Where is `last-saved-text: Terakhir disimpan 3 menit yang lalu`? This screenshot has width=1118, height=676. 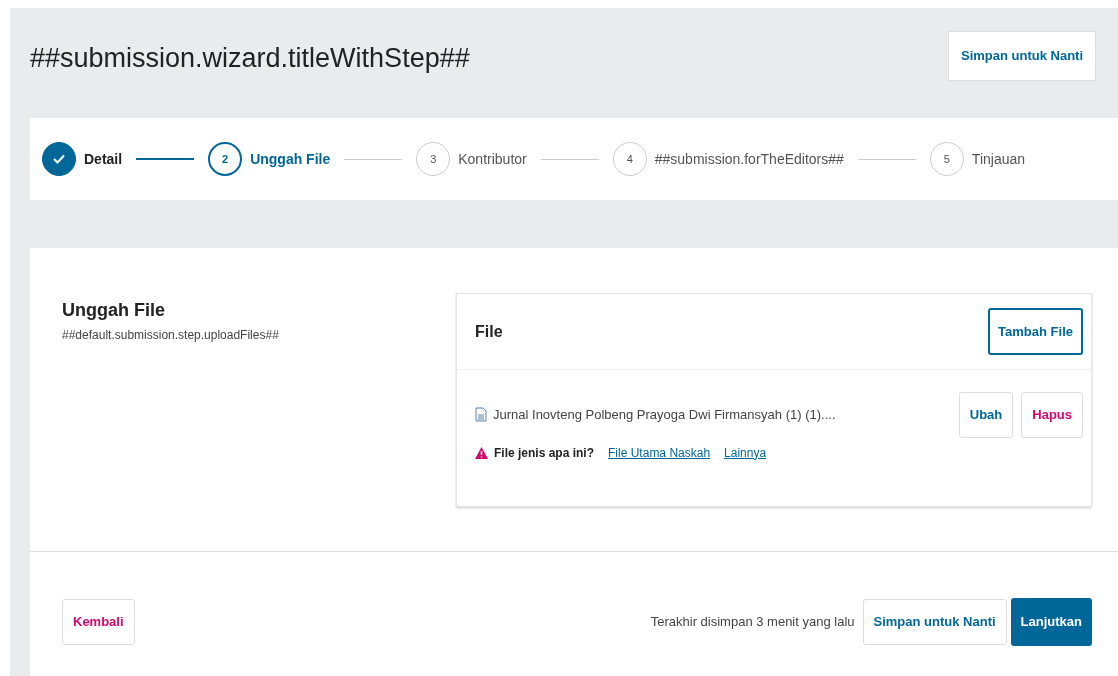 last-saved-text: Terakhir disimpan 3 menit yang lalu is located at coordinates (752, 622).